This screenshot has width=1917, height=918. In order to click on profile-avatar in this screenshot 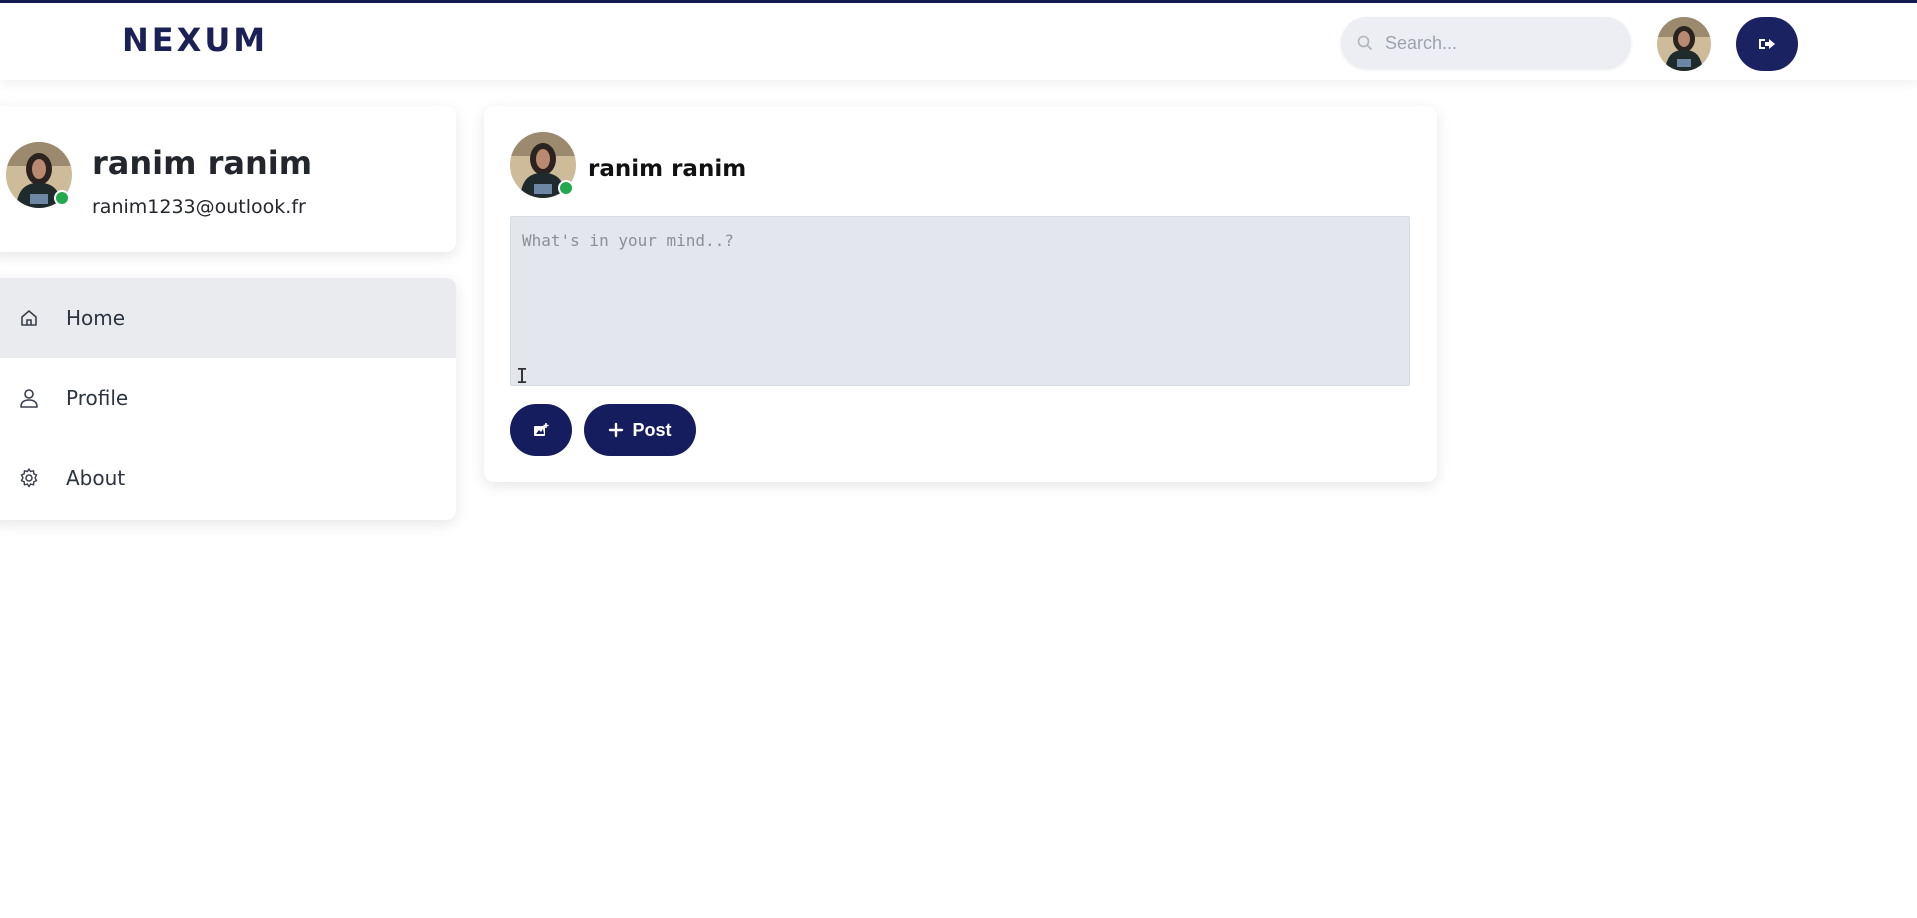, I will do `click(39, 175)`.